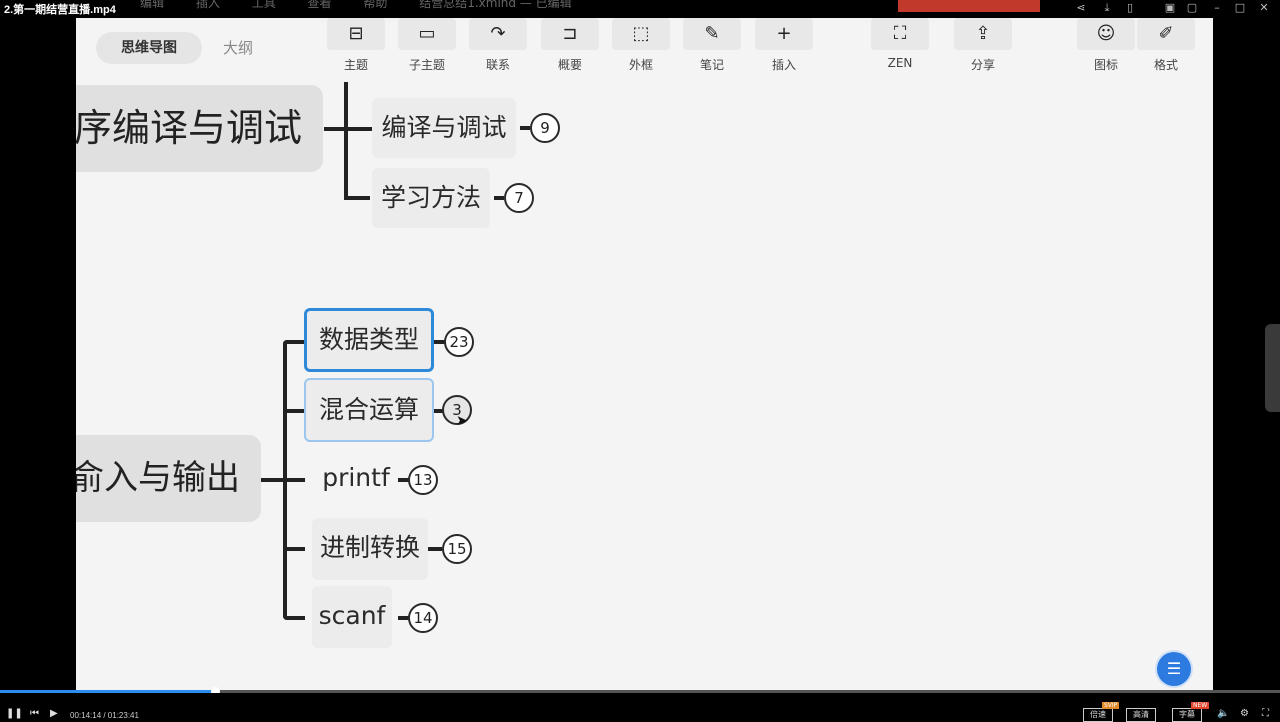 This screenshot has height=722, width=1280. What do you see at coordinates (1106, 34) in the screenshot?
I see `emoji-icon: ☺` at bounding box center [1106, 34].